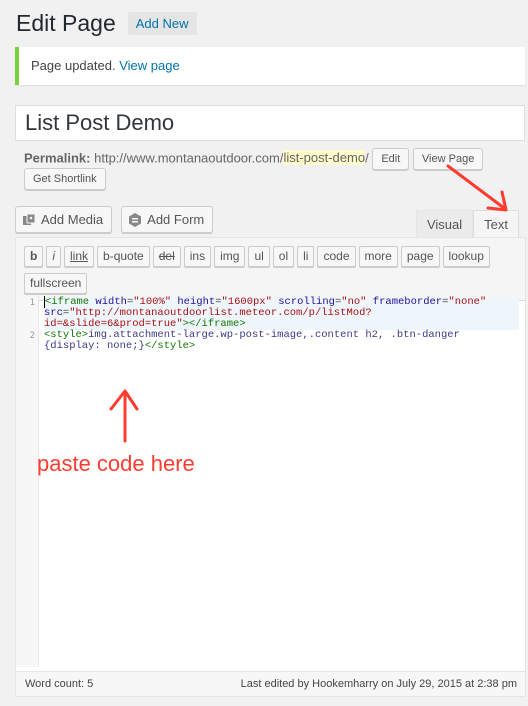 The image size is (528, 706). I want to click on qt-img-button: img, so click(230, 256).